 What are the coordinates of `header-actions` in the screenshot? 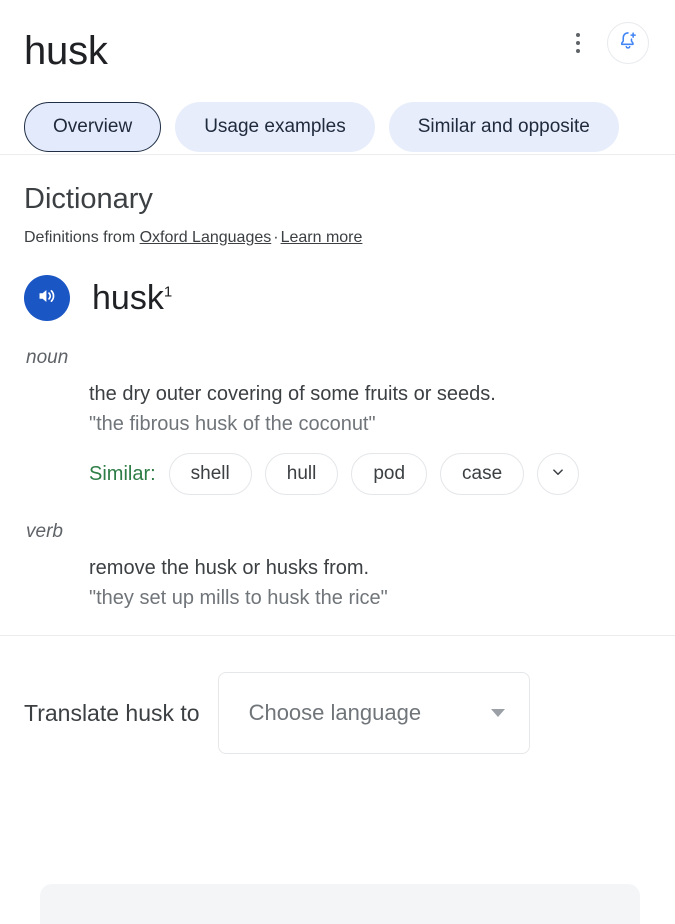 It's located at (607, 43).